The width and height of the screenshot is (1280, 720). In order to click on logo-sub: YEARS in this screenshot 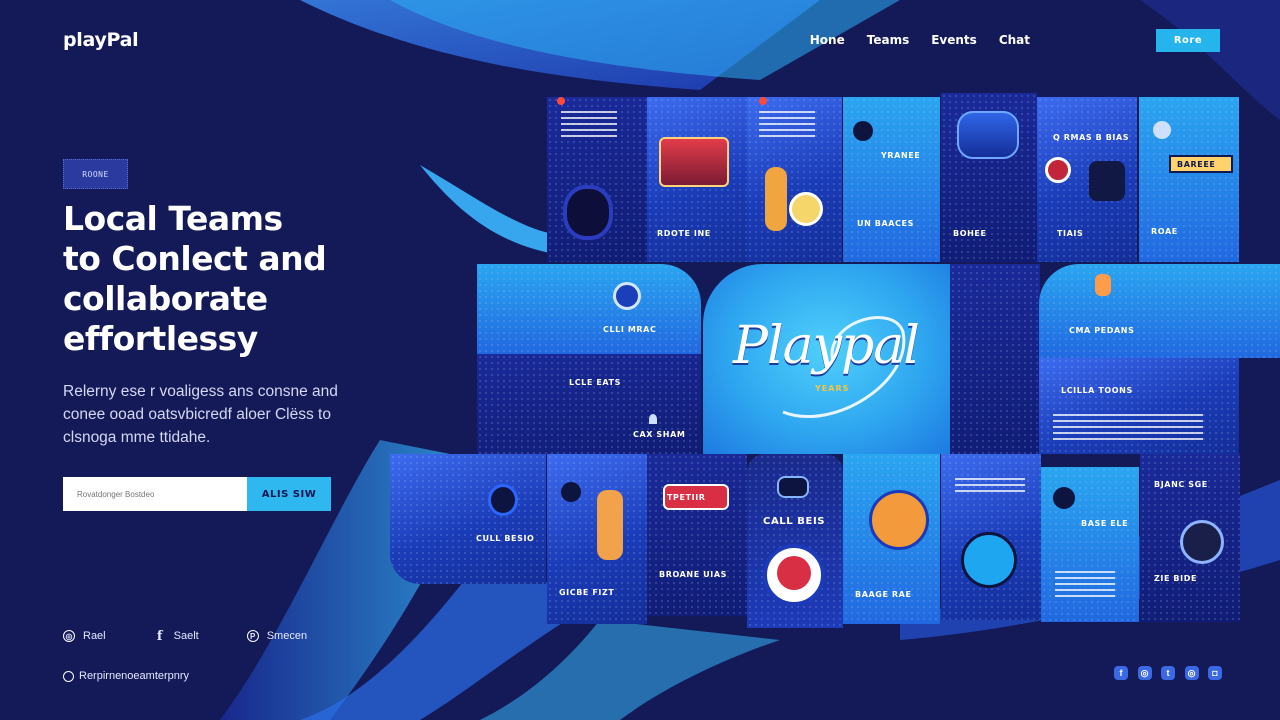, I will do `click(832, 388)`.